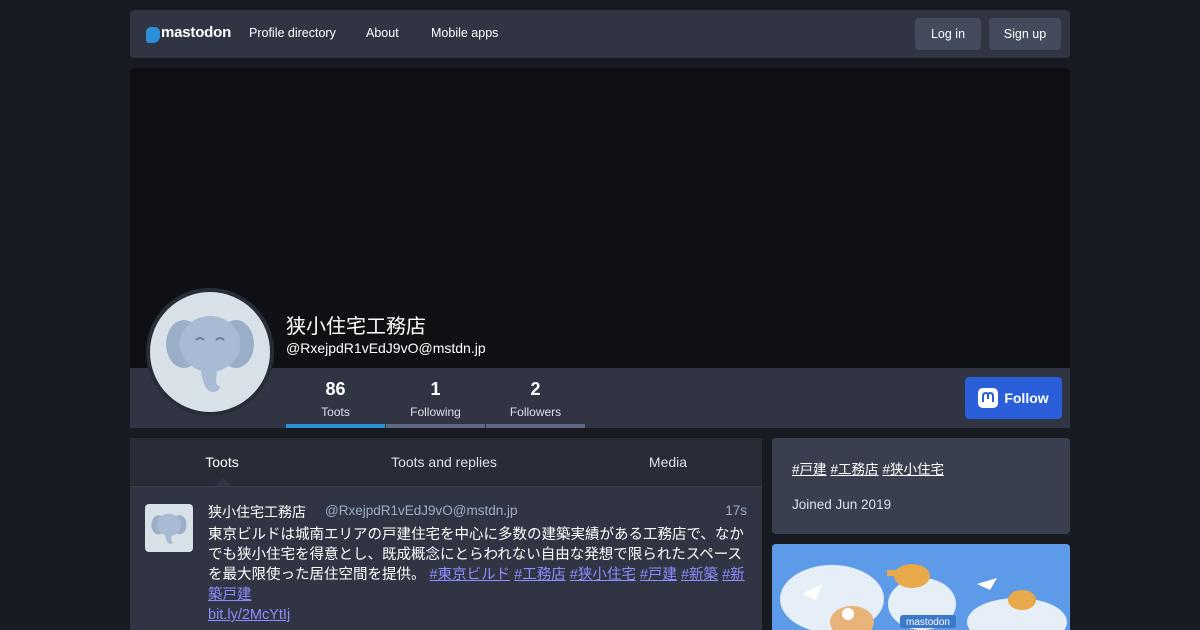  Describe the element at coordinates (535, 412) in the screenshot. I see `stat-followers-label: Followers` at that location.